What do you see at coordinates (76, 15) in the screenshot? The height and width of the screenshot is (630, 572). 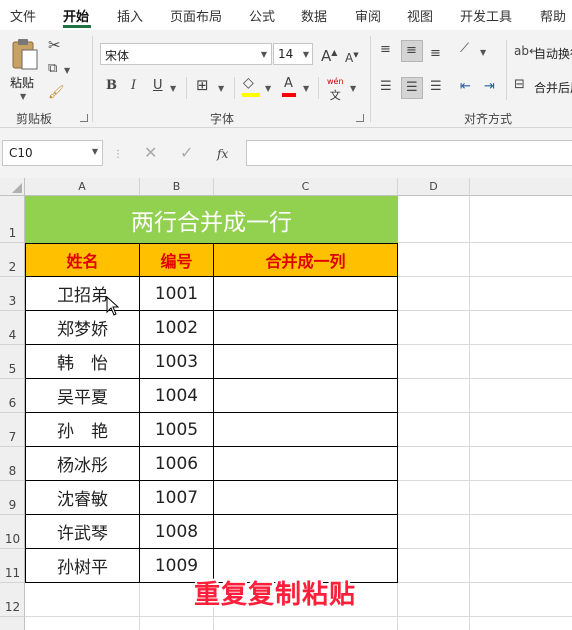 I see `tab-home: 开始` at bounding box center [76, 15].